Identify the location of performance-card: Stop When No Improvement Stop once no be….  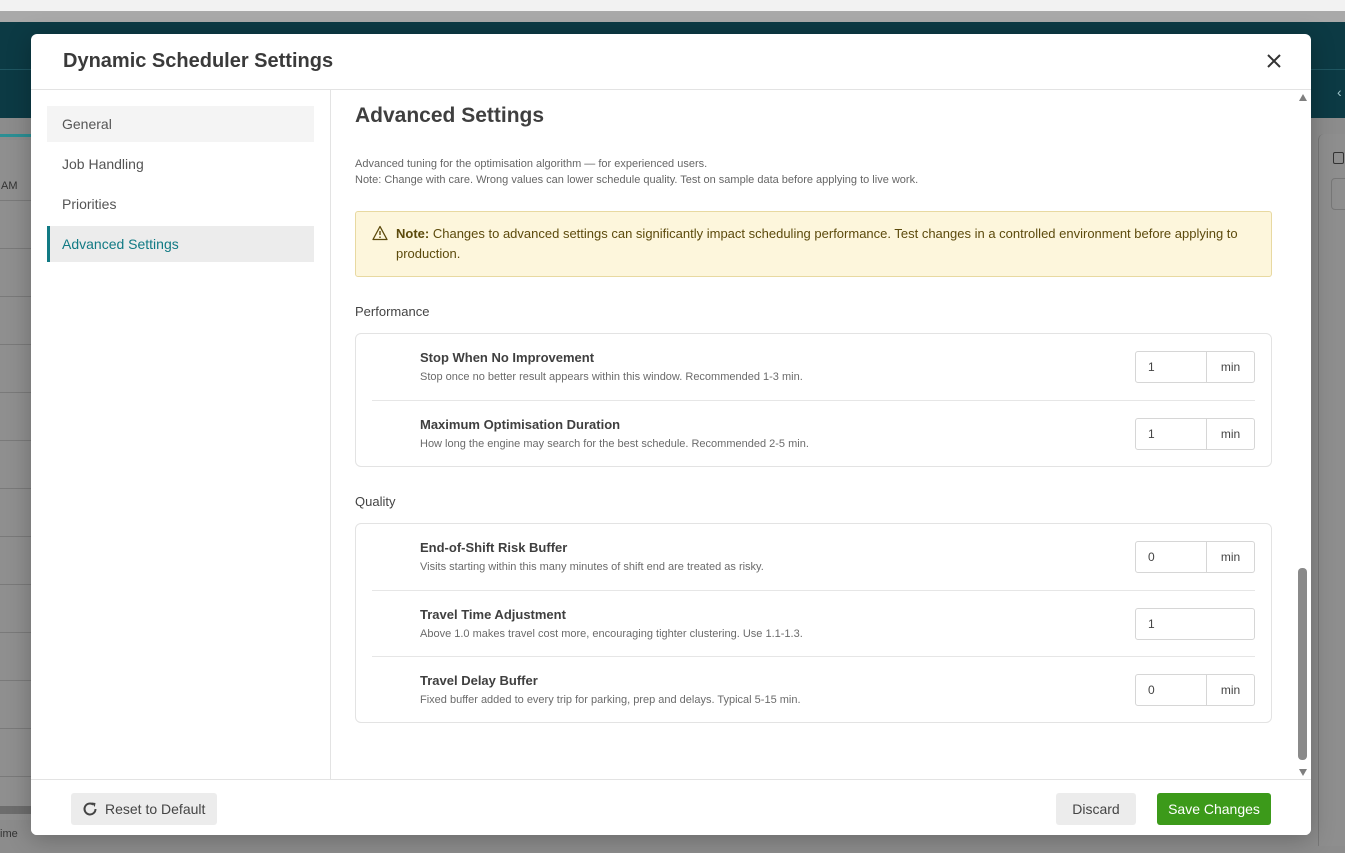
(813, 400).